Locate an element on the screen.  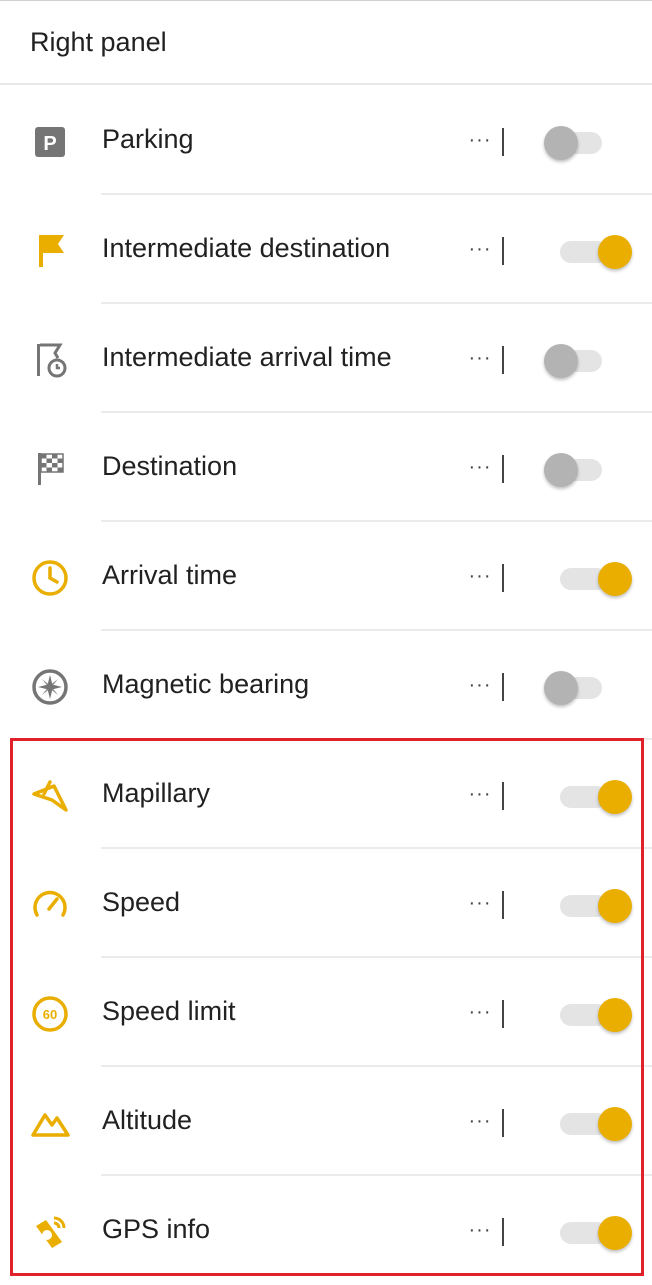
gps-info-toggle is located at coordinates (589, 1233).